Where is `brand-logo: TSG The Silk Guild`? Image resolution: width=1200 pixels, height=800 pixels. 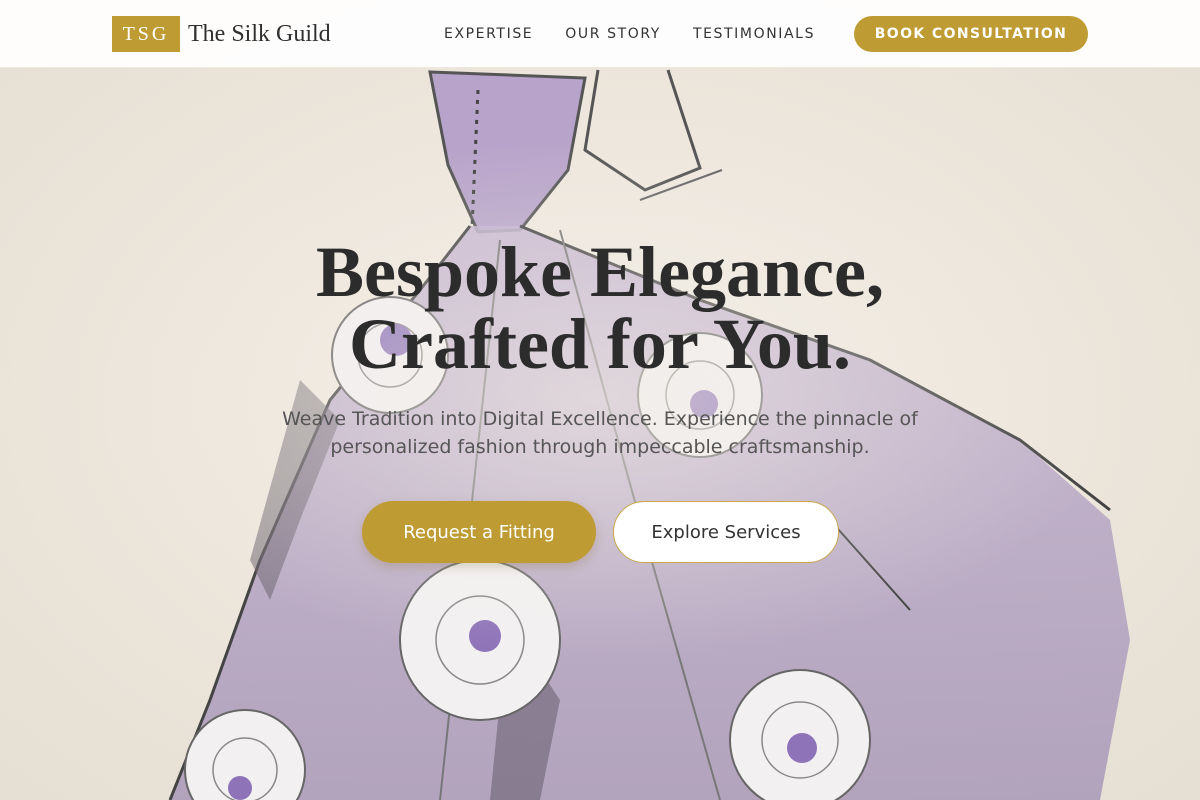
brand-logo: TSG The Silk Guild is located at coordinates (221, 34).